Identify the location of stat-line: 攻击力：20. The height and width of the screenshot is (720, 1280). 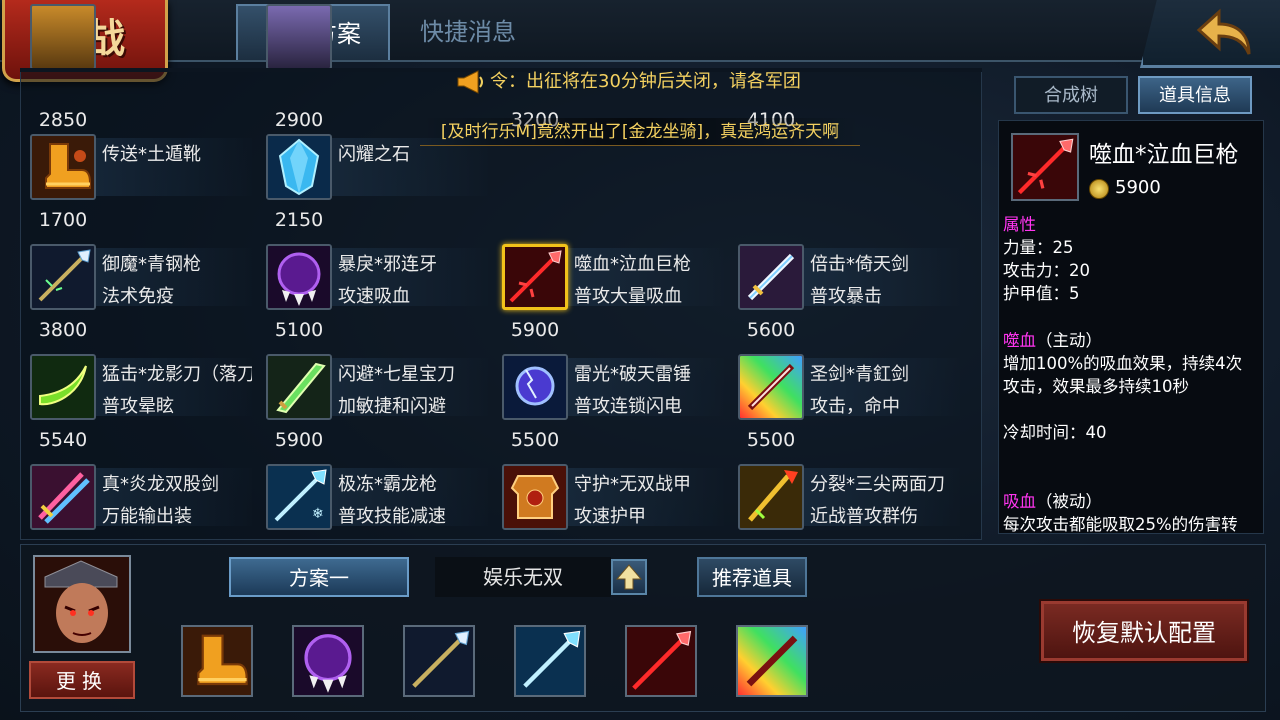
(1046, 270).